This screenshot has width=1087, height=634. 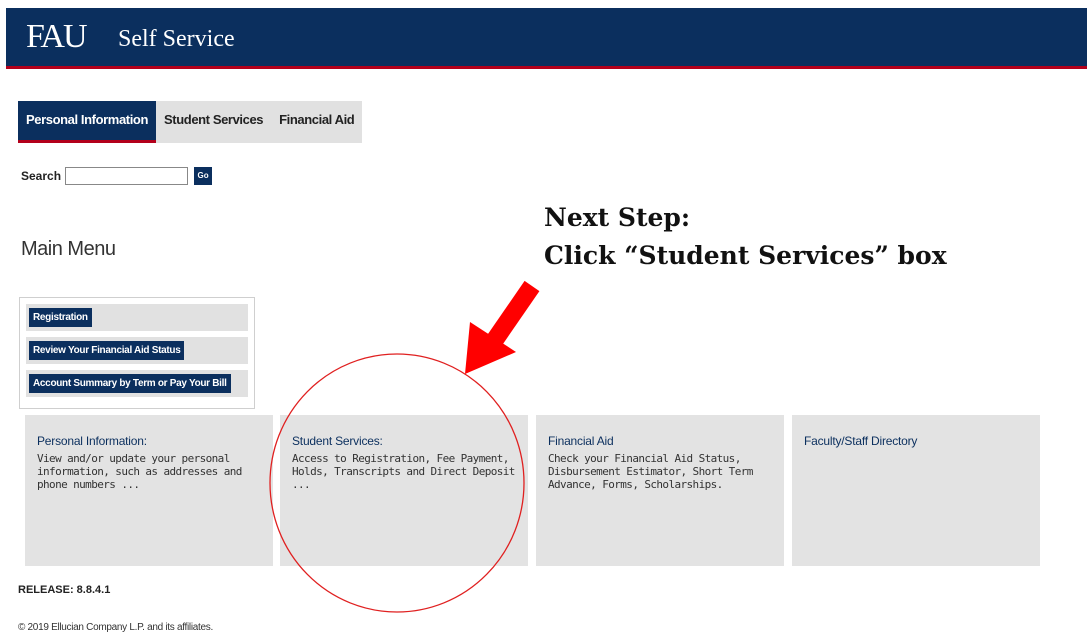 What do you see at coordinates (130, 383) in the screenshot?
I see `account-summary-link: Account Summary by Term or Pay Your Bill` at bounding box center [130, 383].